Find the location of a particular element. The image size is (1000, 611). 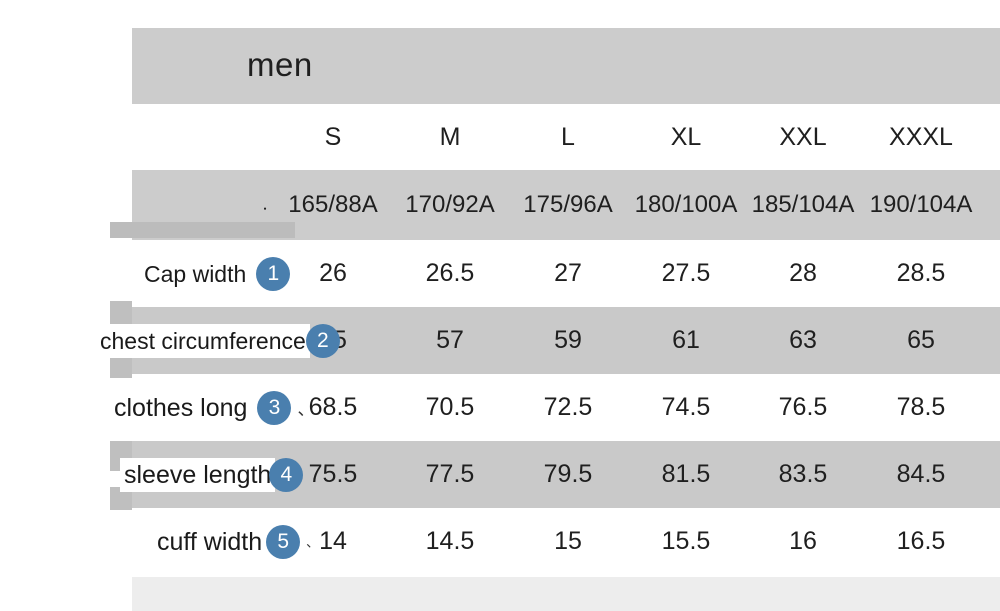

row-index-badge-1: 1 is located at coordinates (273, 273).